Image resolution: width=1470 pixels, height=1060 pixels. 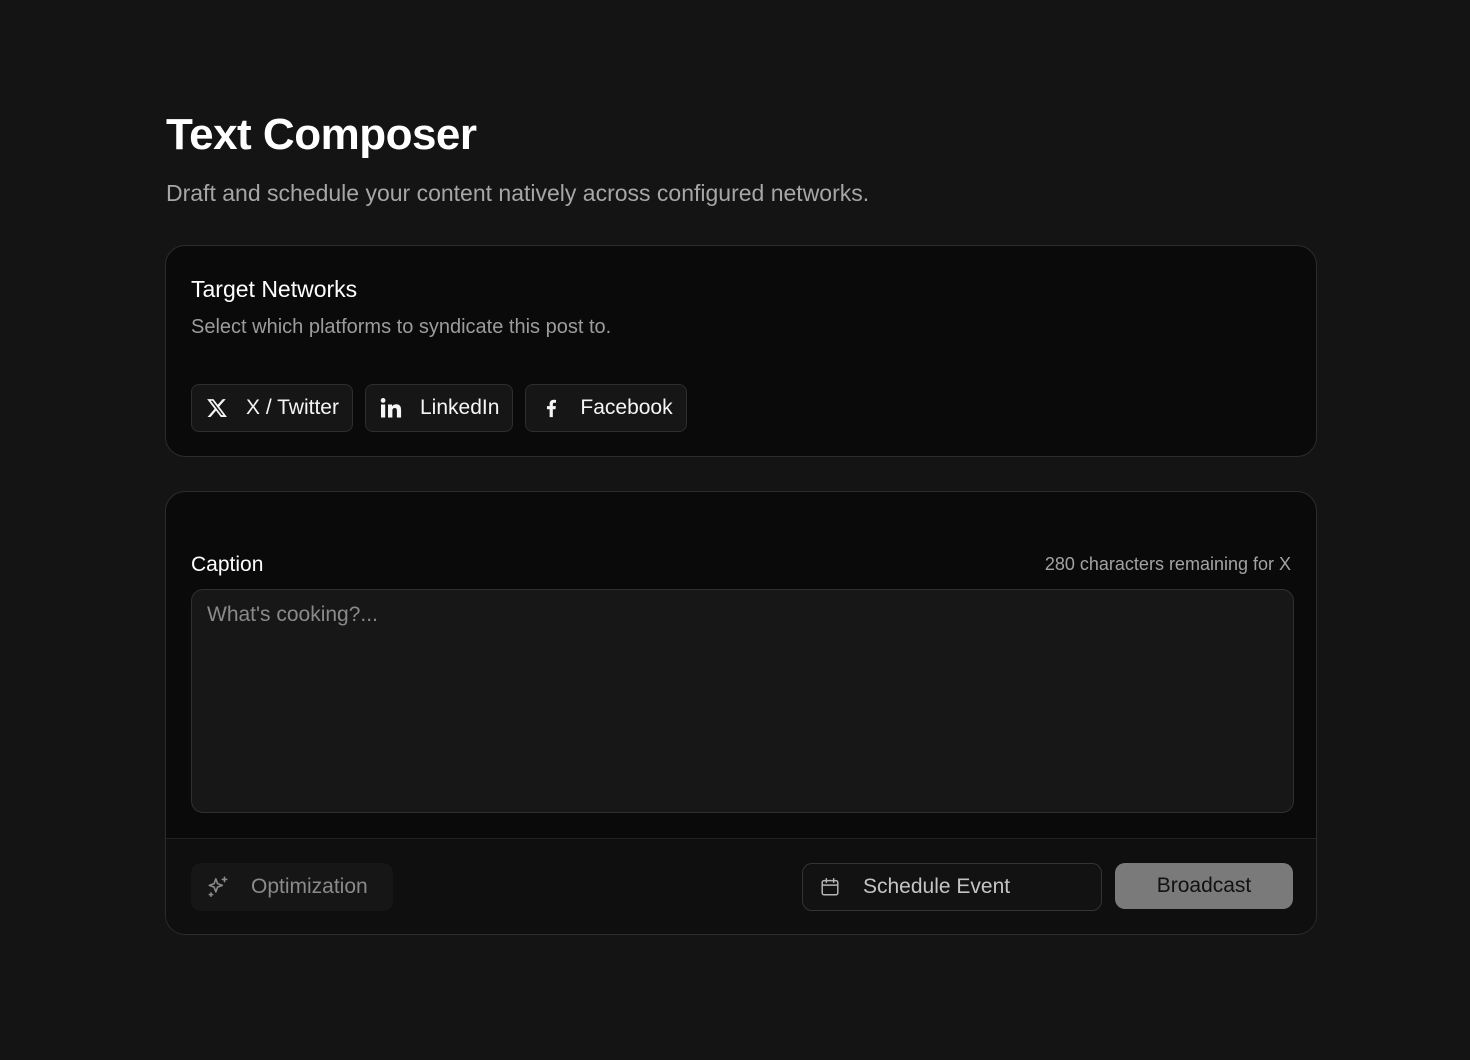 What do you see at coordinates (551, 408) in the screenshot?
I see `facebook-icon` at bounding box center [551, 408].